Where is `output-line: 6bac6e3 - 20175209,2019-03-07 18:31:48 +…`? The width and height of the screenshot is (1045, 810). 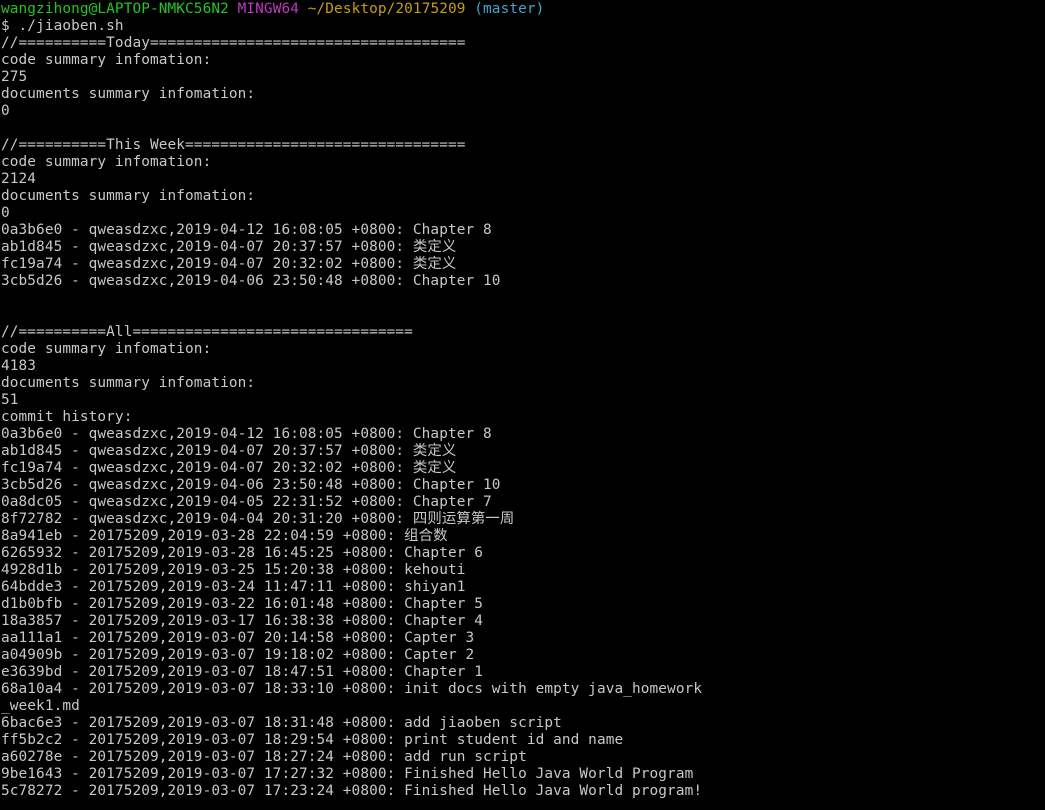
output-line: 6bac6e3 - 20175209,2019-03-07 18:31:48 +… is located at coordinates (281, 723).